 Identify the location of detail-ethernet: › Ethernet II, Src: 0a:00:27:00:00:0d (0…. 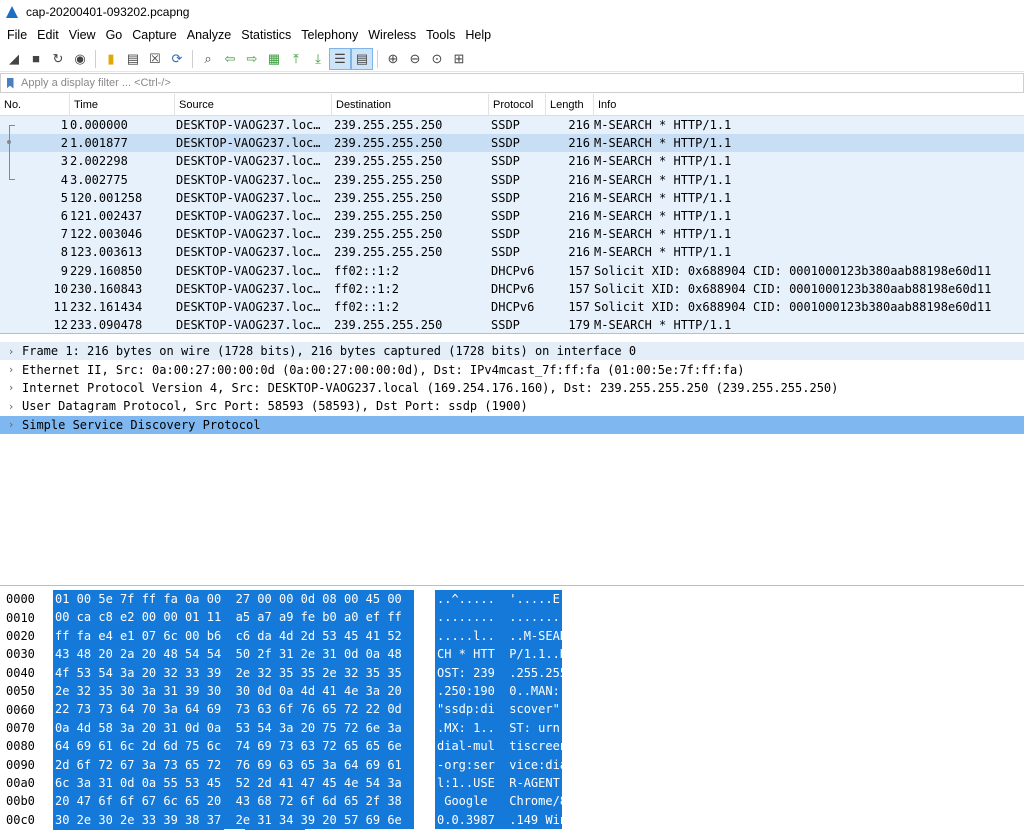
(512, 369).